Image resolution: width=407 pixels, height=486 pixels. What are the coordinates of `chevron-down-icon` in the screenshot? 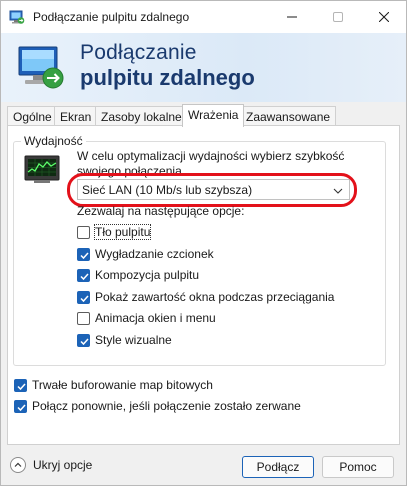 It's located at (338, 190).